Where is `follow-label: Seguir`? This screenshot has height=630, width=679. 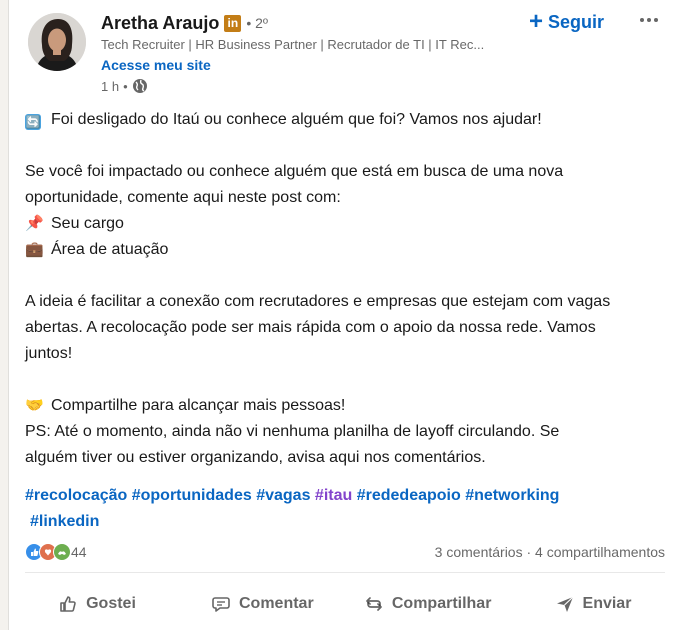 follow-label: Seguir is located at coordinates (576, 21).